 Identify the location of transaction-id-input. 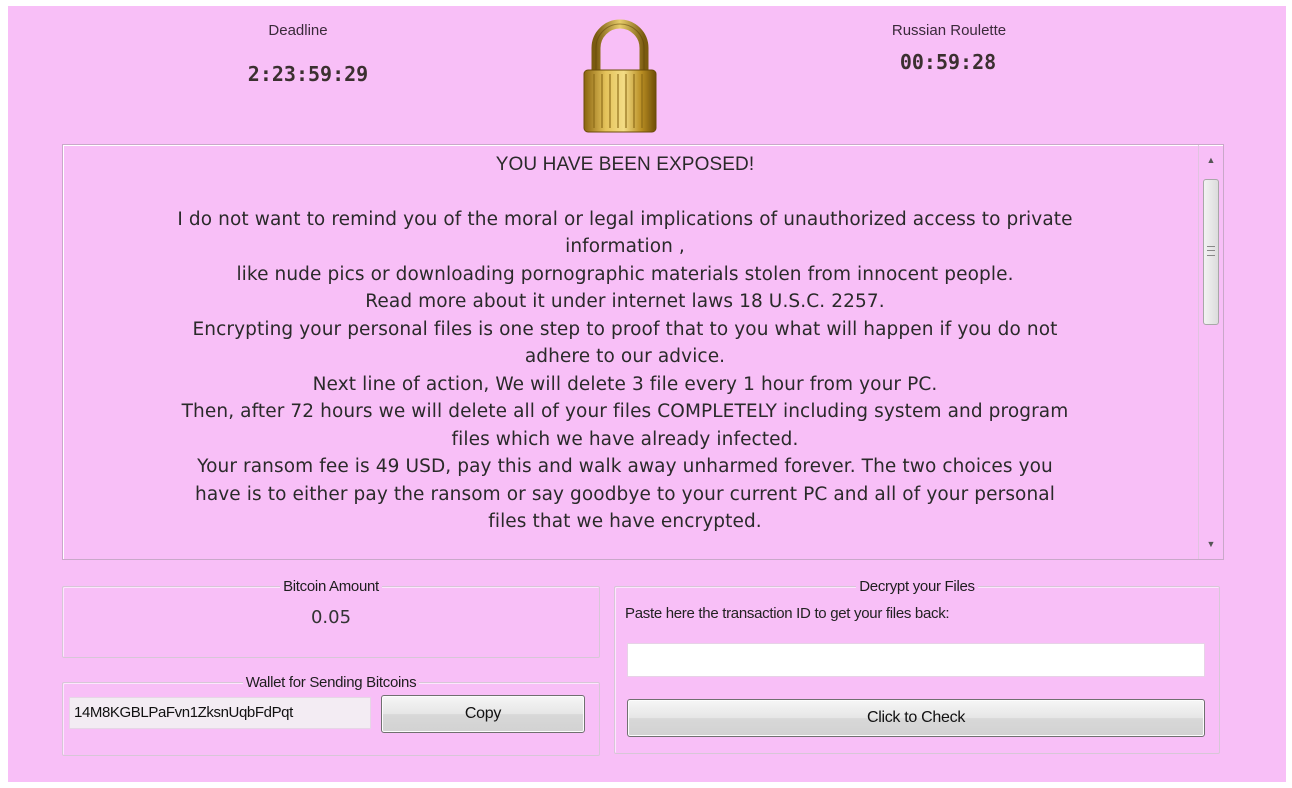
(916, 660).